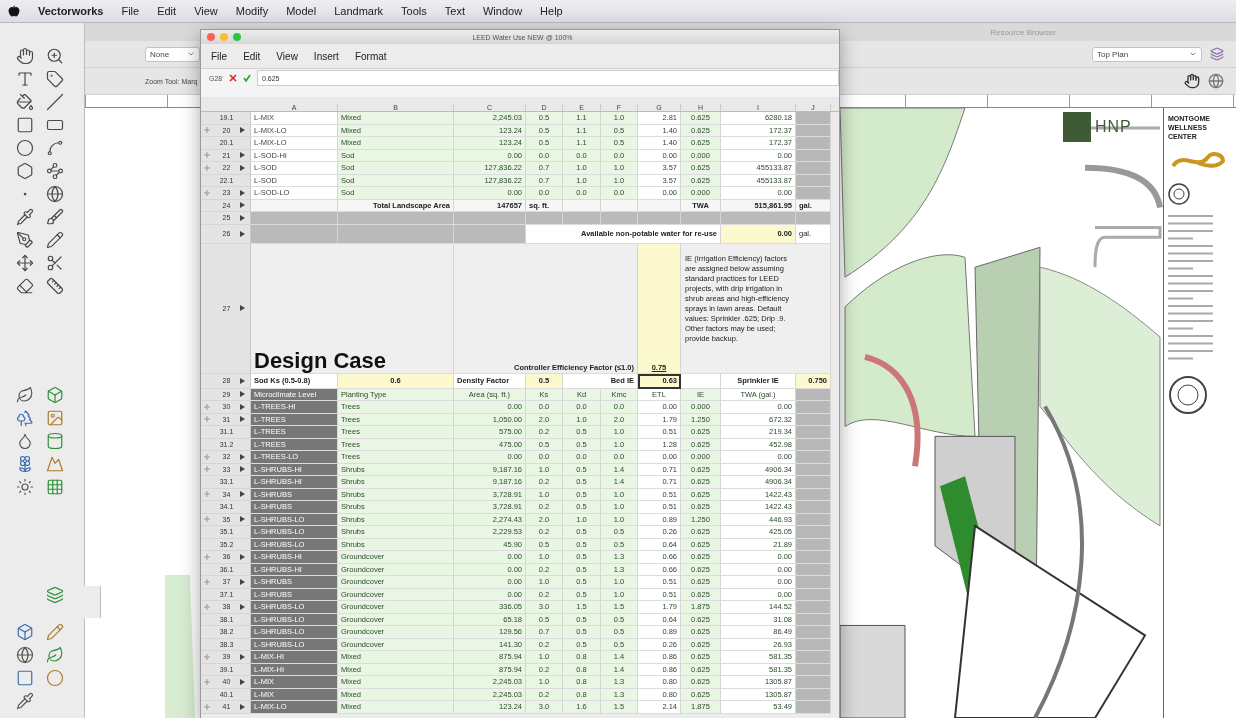 Image resolution: width=1236 pixels, height=718 pixels. What do you see at coordinates (25, 263) in the screenshot?
I see `move-icon` at bounding box center [25, 263].